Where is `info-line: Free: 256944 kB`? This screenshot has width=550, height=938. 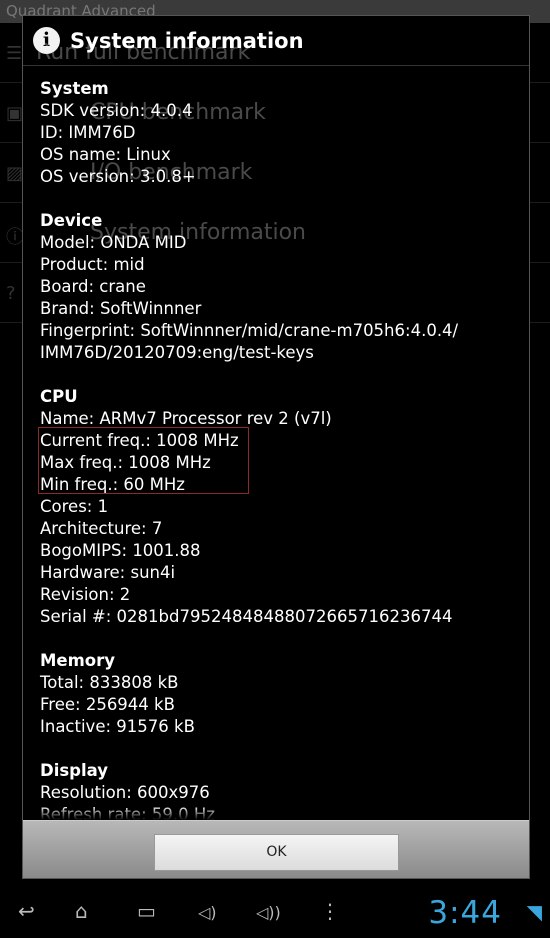 info-line: Free: 256944 kB is located at coordinates (107, 704).